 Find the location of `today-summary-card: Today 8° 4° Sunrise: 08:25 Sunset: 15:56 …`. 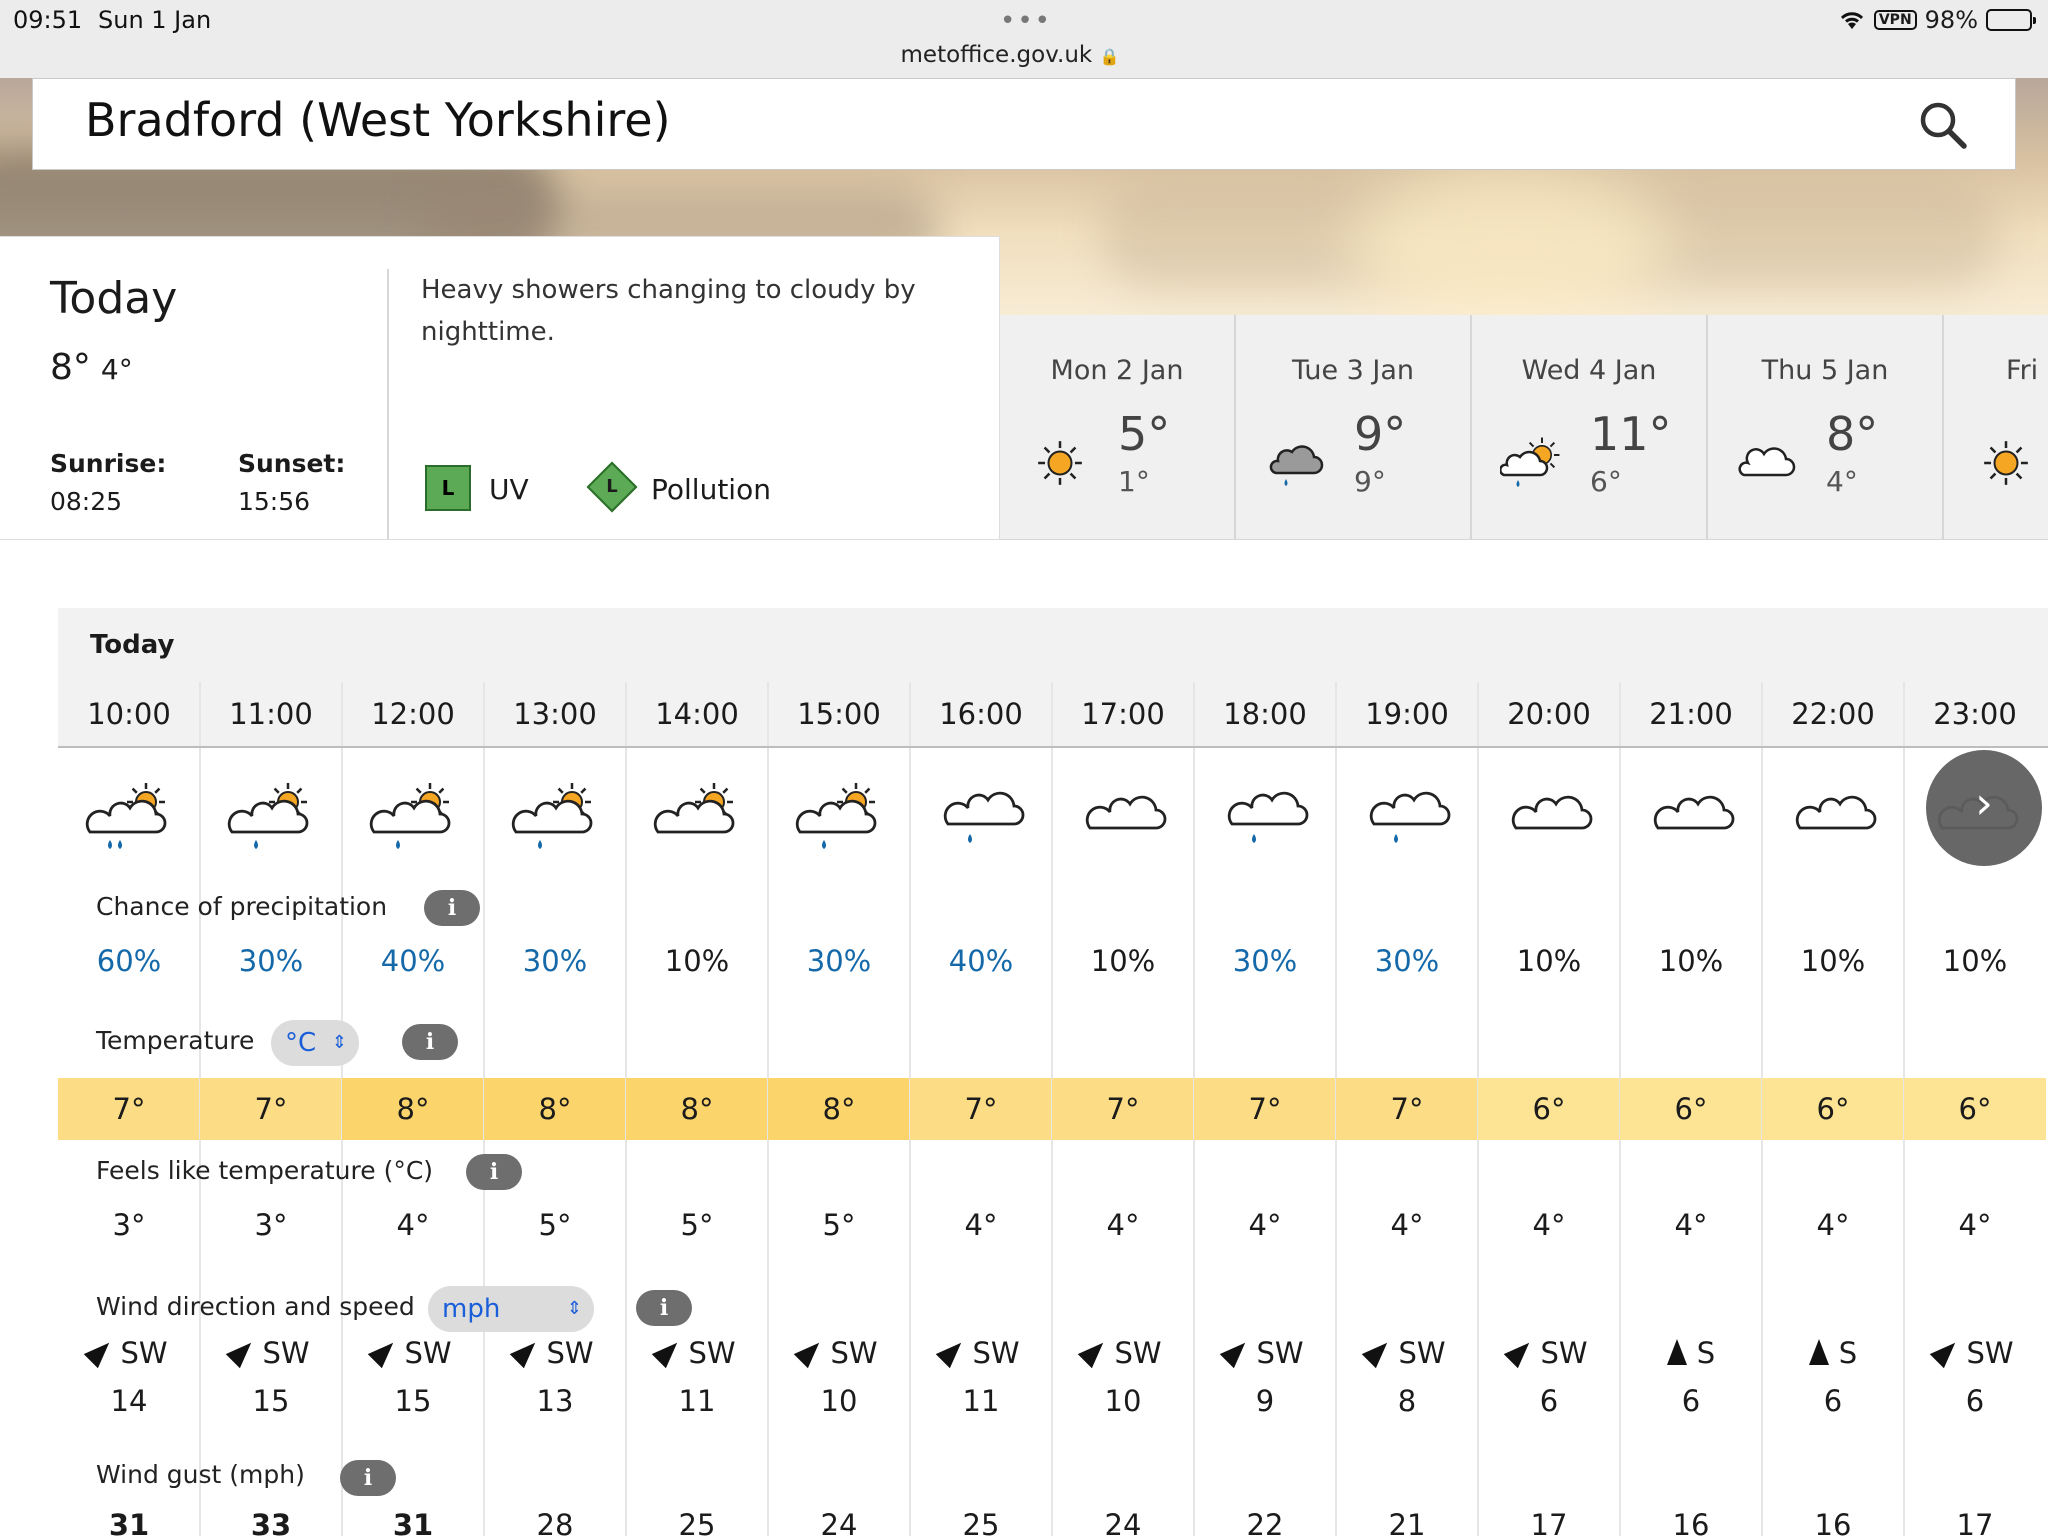

today-summary-card: Today 8° 4° Sunrise: 08:25 Sunset: 15:56 … is located at coordinates (500, 388).